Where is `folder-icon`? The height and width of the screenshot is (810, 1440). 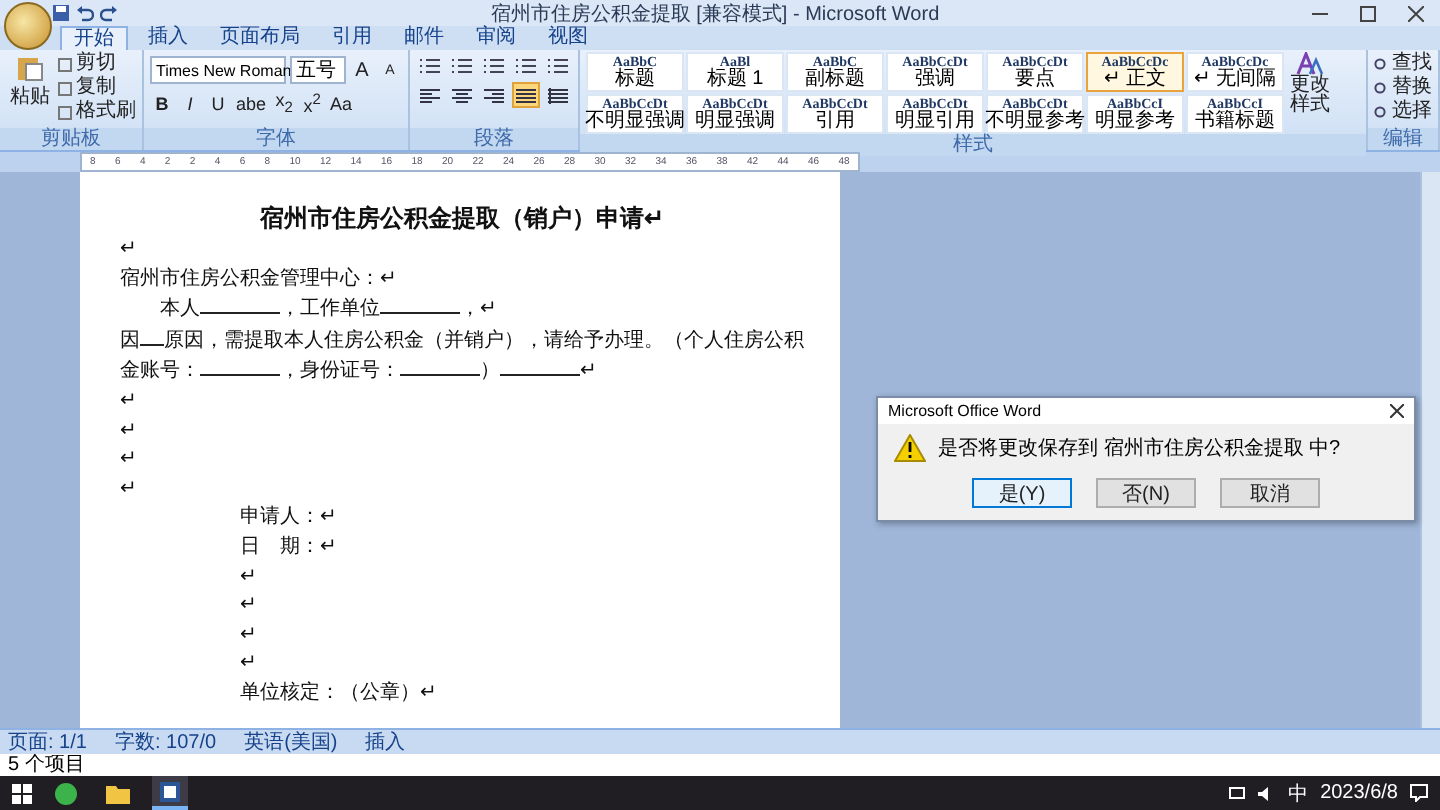
folder-icon is located at coordinates (118, 793).